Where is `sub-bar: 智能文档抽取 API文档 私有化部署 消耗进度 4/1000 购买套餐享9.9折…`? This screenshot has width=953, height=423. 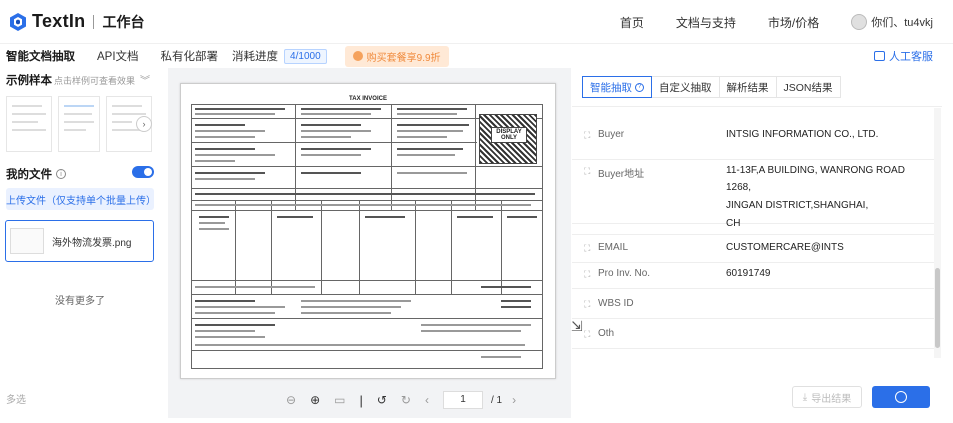 sub-bar: 智能文档抽取 API文档 私有化部署 消耗进度 4/1000 购买套餐享9.9折… is located at coordinates (476, 56).